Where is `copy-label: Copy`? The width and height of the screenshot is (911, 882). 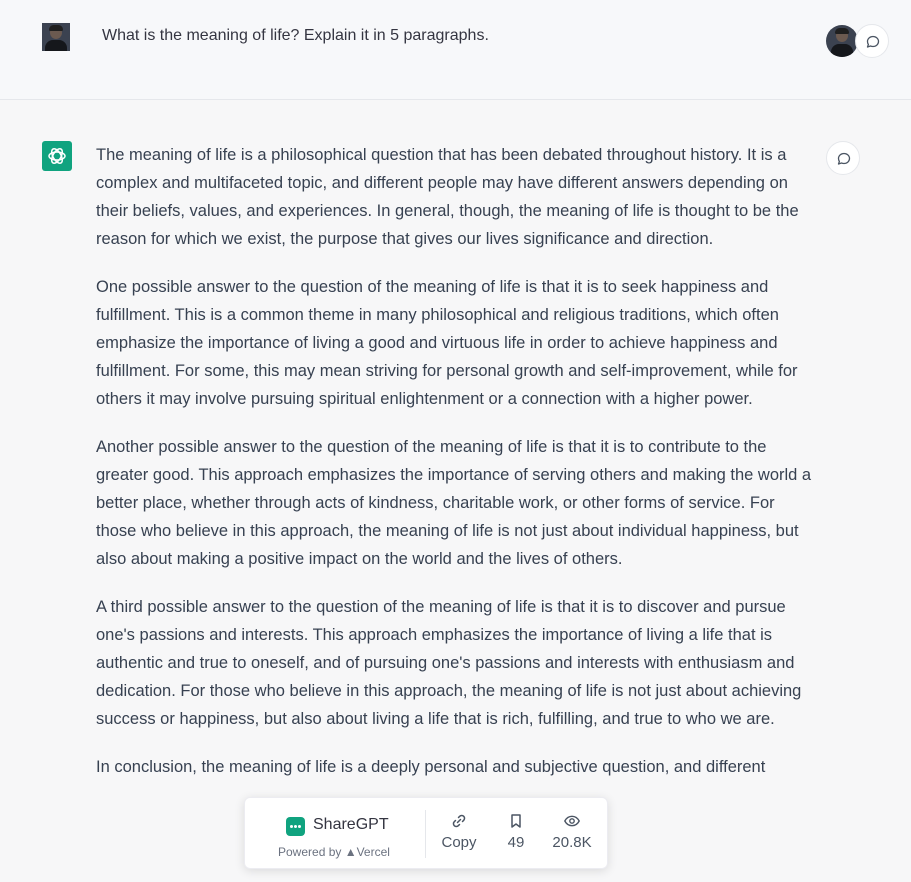 copy-label: Copy is located at coordinates (459, 842).